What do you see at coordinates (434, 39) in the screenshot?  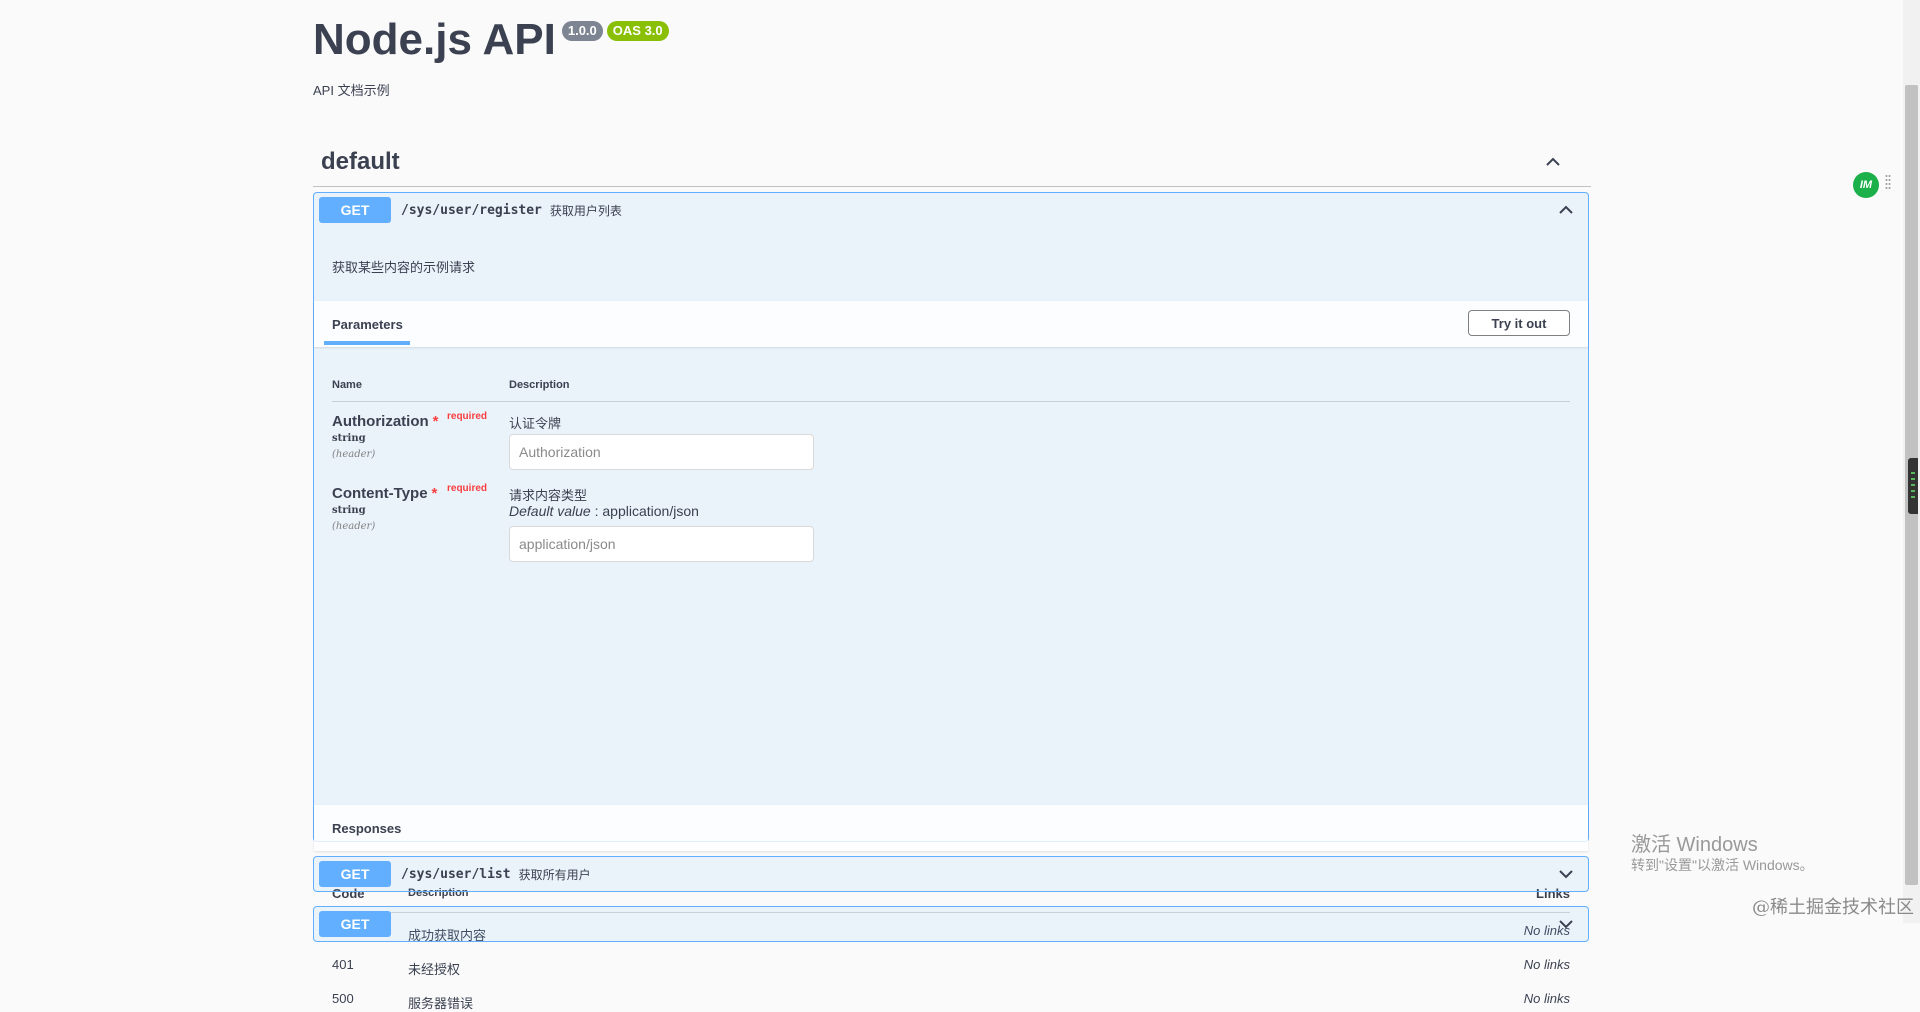 I see `page-title: Node.js API` at bounding box center [434, 39].